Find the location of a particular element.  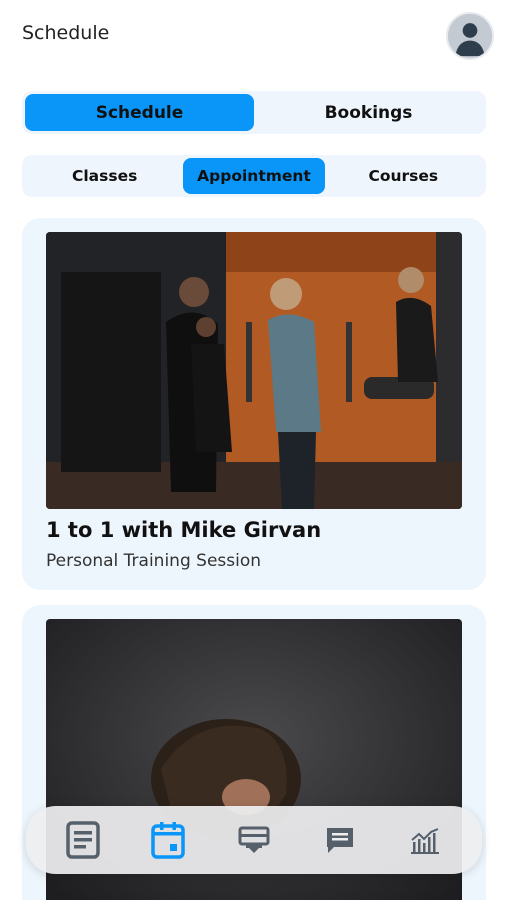

user-icon is located at coordinates (470, 36).